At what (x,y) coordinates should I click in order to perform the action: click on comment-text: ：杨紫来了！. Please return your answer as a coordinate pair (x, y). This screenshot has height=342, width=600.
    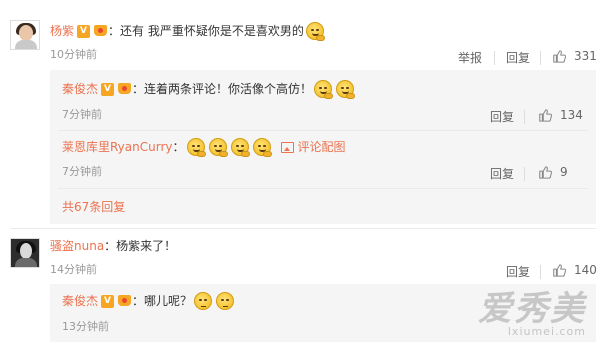
    Looking at the image, I should click on (140, 246).